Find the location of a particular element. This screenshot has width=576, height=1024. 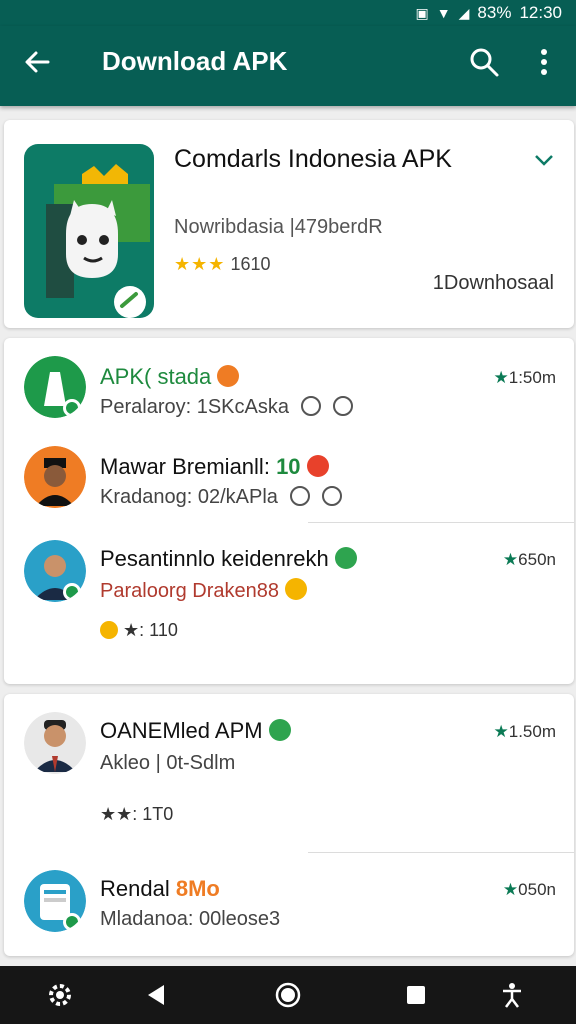

item-subtitle: Kradanog: 02/kAPla is located at coordinates (221, 497).